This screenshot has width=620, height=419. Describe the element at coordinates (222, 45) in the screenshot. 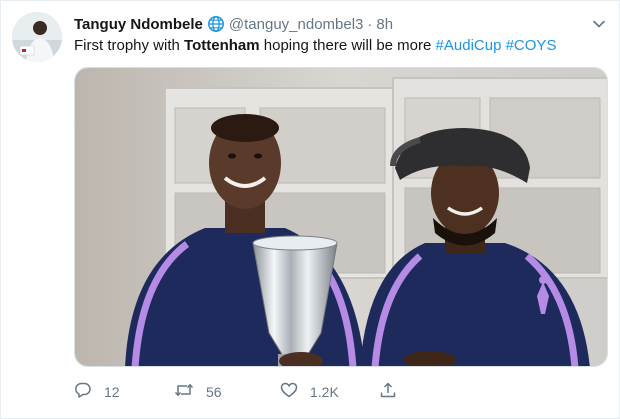

I see `text-bold-segment: Tottenham` at that location.